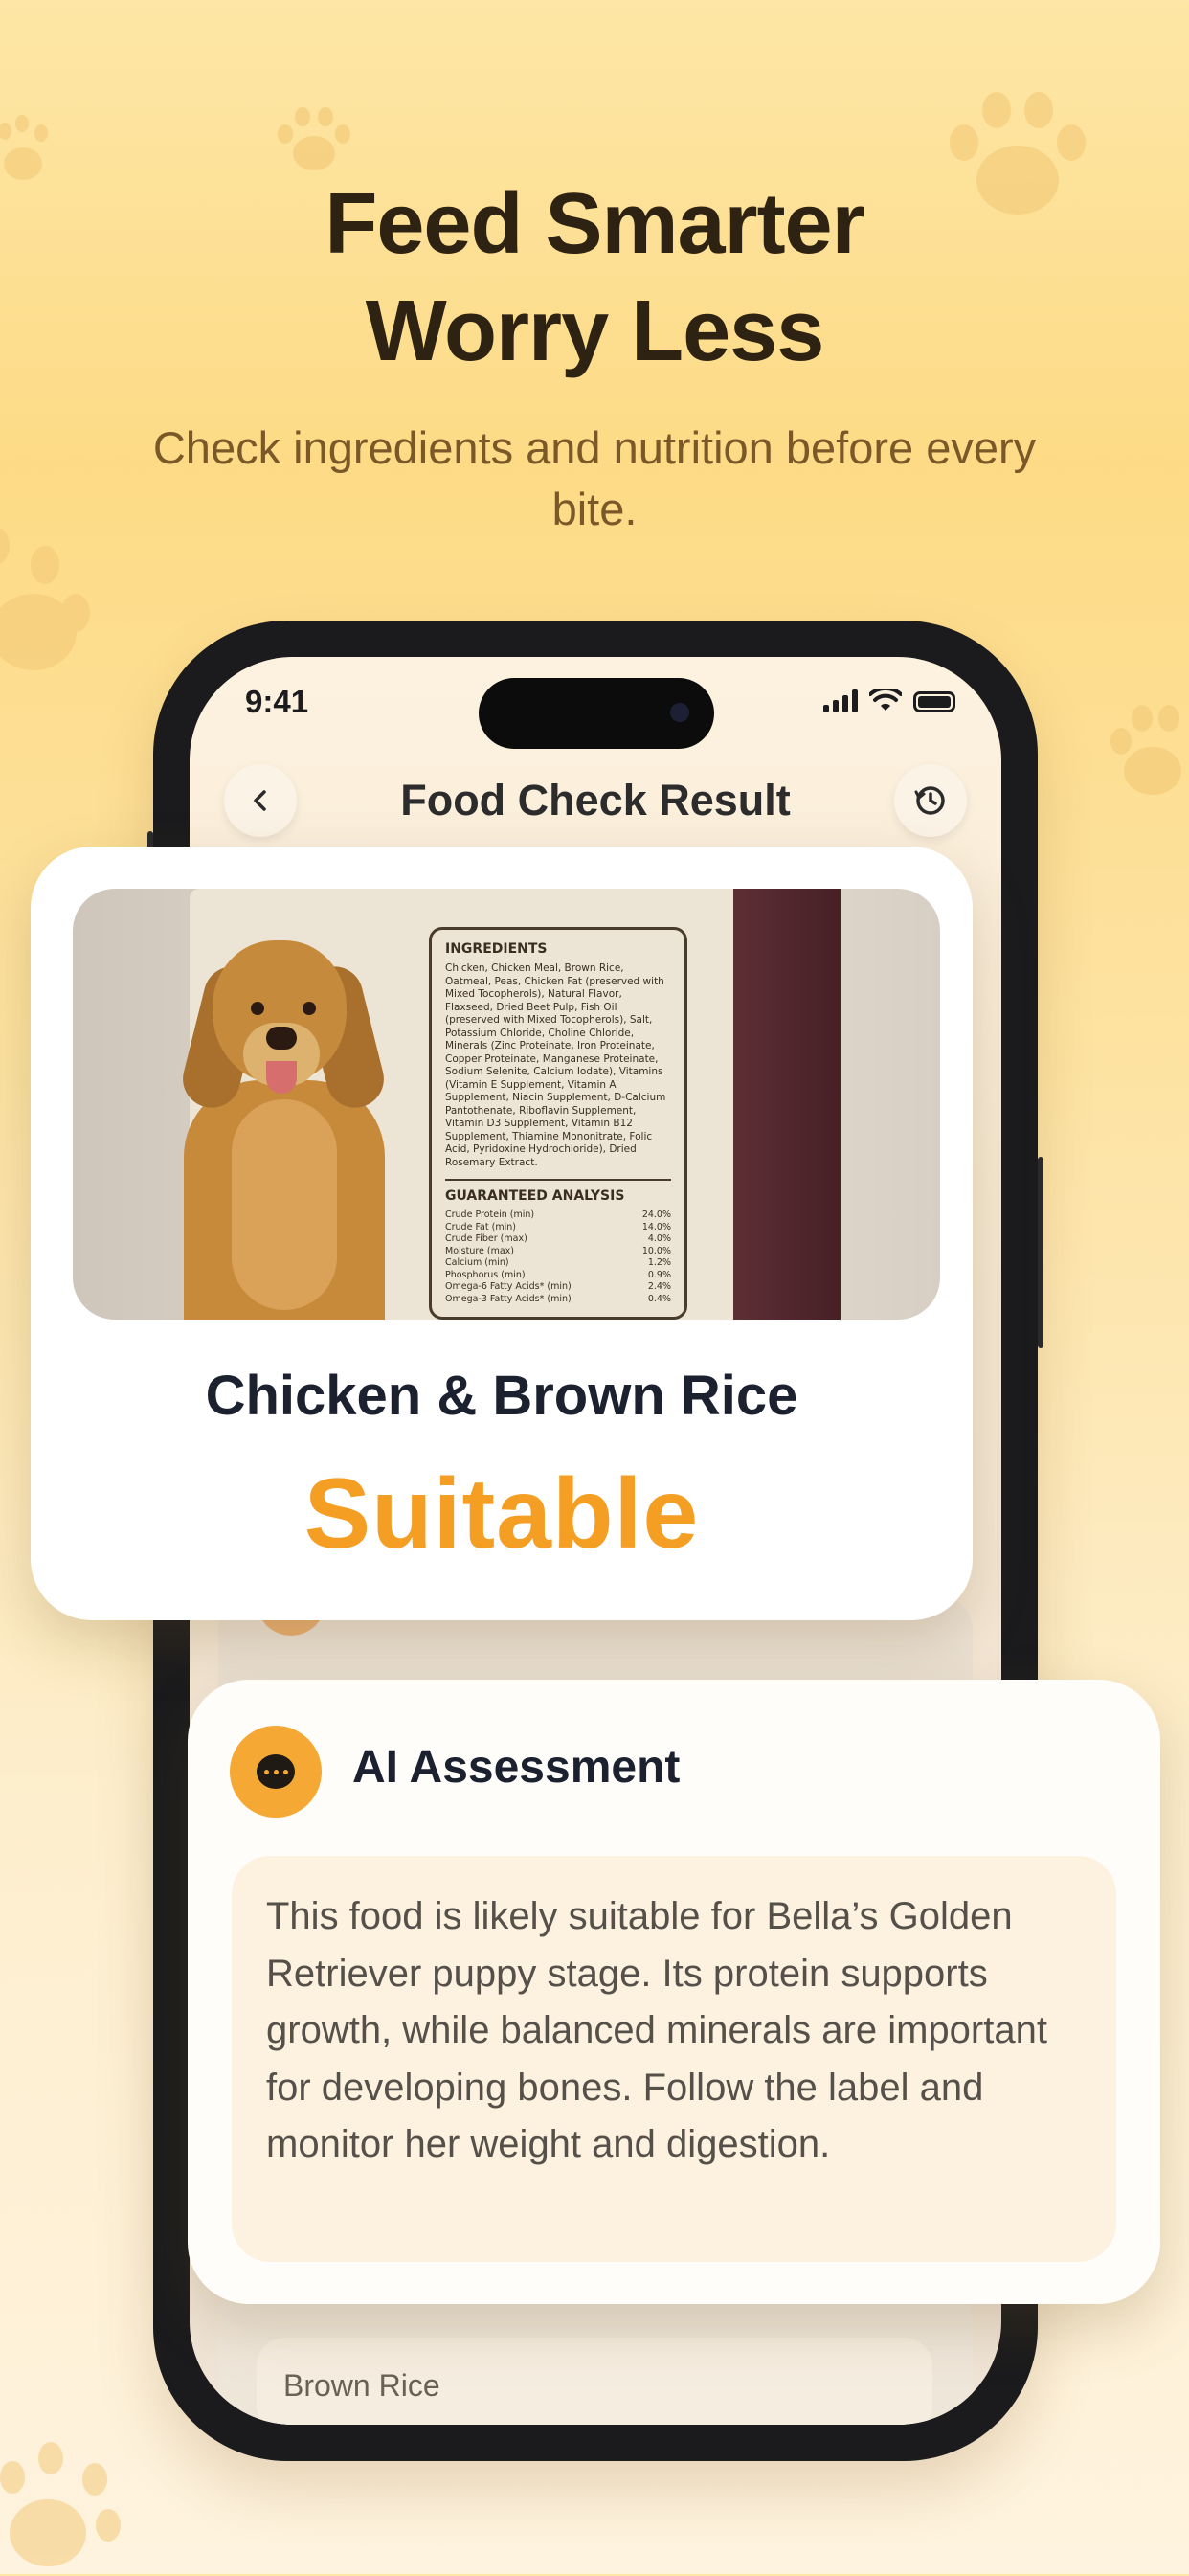  What do you see at coordinates (594, 224) in the screenshot?
I see `hero-title-line1: Feed Smarter` at bounding box center [594, 224].